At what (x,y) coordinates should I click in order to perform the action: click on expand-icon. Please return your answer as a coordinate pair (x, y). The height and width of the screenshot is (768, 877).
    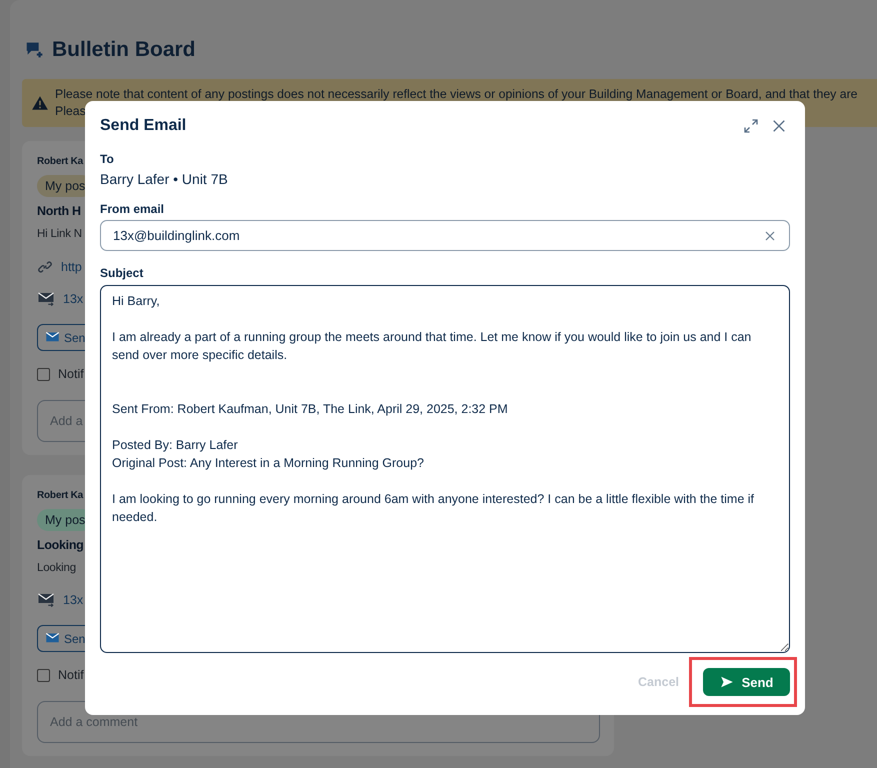
    Looking at the image, I should click on (751, 126).